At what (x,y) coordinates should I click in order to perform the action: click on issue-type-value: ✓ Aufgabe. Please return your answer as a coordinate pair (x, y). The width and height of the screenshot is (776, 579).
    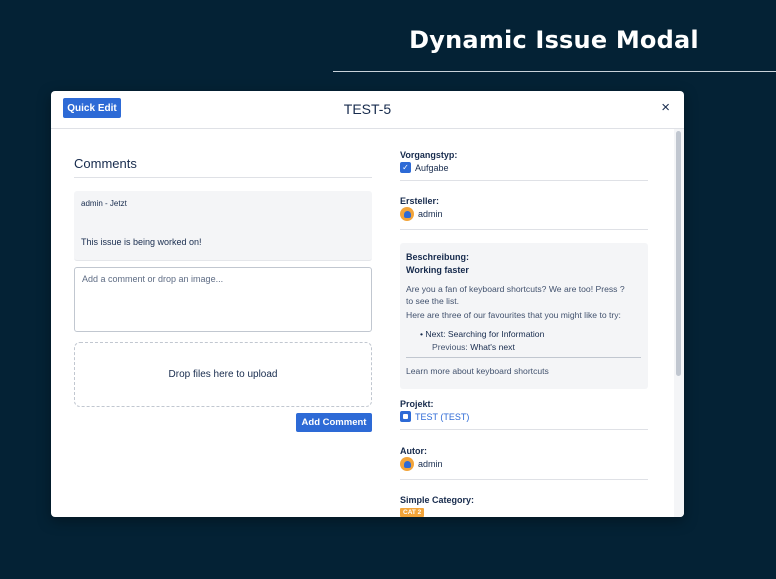
    Looking at the image, I should click on (424, 167).